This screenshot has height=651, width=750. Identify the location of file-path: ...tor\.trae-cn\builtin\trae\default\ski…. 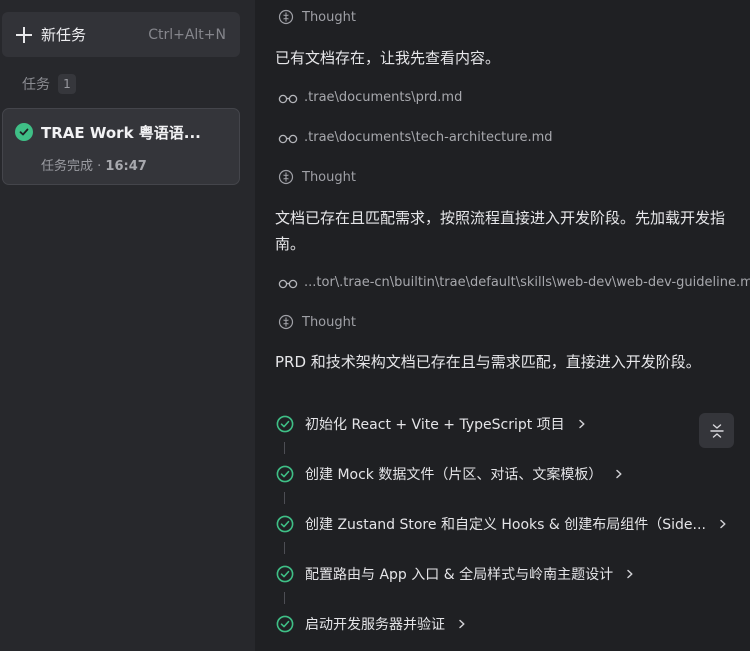
(527, 282).